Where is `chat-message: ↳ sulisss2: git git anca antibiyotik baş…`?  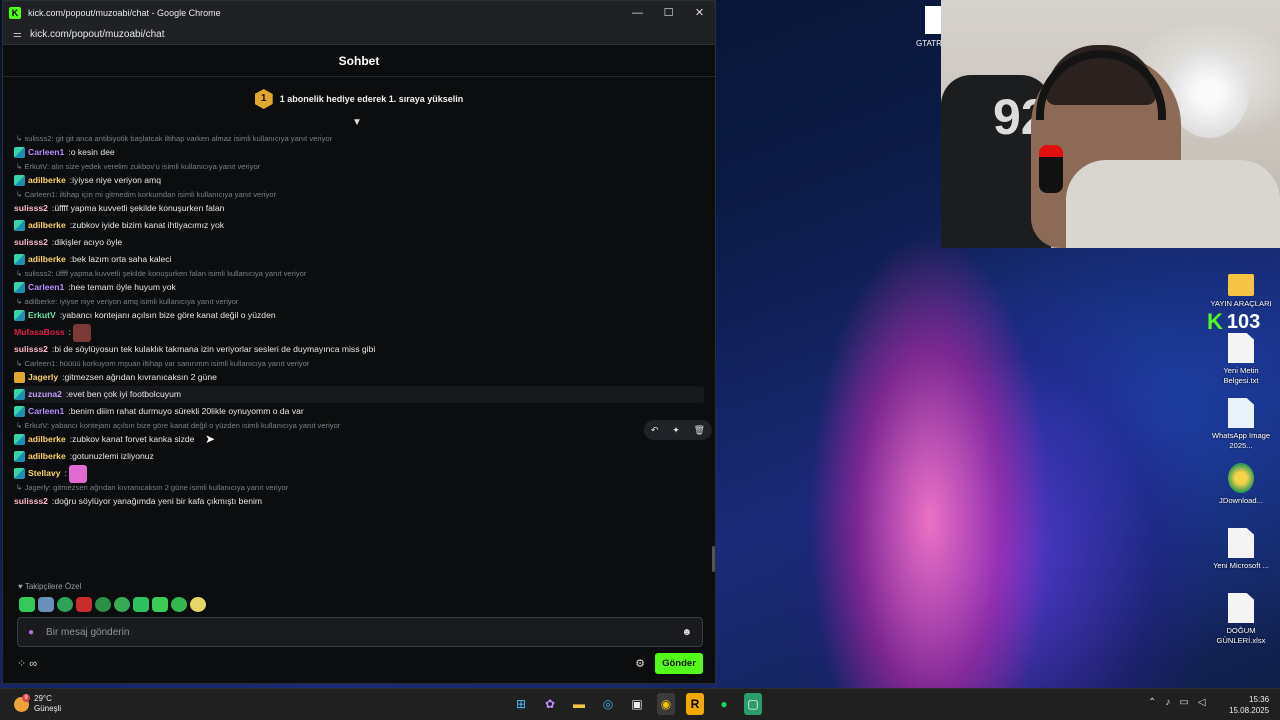
chat-message: ↳ sulisss2: git git anca antibiyotik baş… is located at coordinates (359, 147).